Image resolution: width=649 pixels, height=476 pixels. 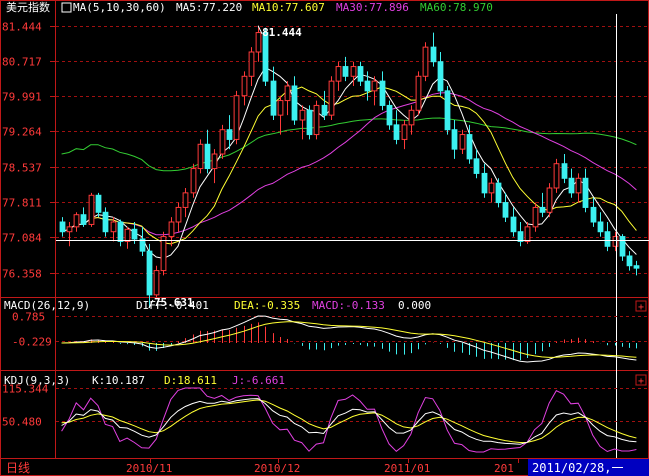 What do you see at coordinates (407, 468) in the screenshot?
I see `x-tick-label: 2011/01` at bounding box center [407, 468].